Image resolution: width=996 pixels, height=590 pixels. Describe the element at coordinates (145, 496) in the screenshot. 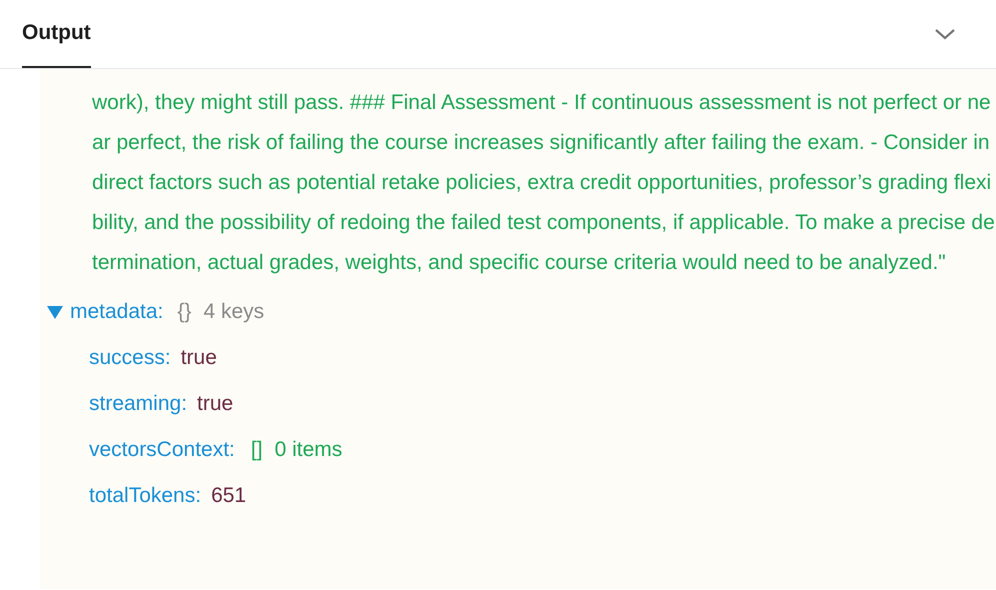

I see `key-label: totalTokens:` at that location.